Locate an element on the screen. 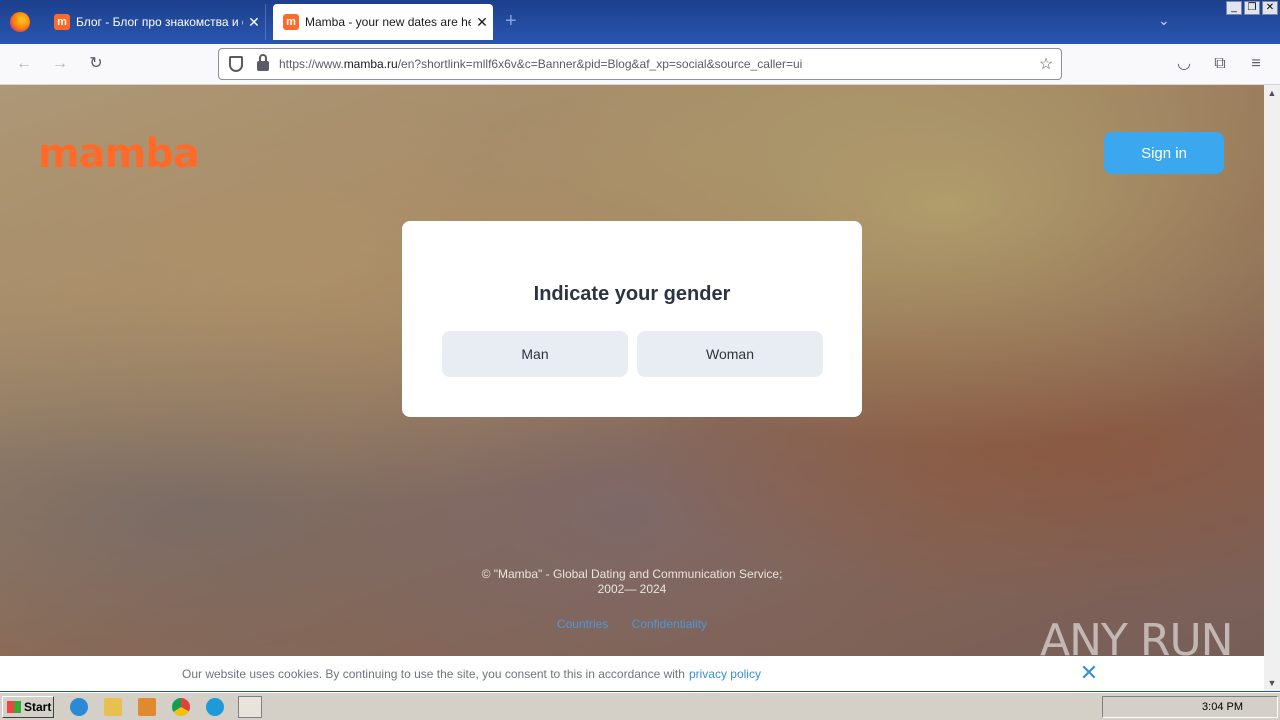 The height and width of the screenshot is (720, 1280). privacy-policy-link: privacy policy is located at coordinates (725, 674).